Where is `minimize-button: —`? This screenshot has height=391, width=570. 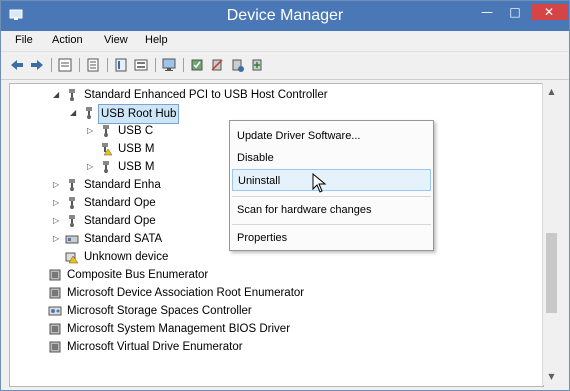
minimize-button: — is located at coordinates (487, 12).